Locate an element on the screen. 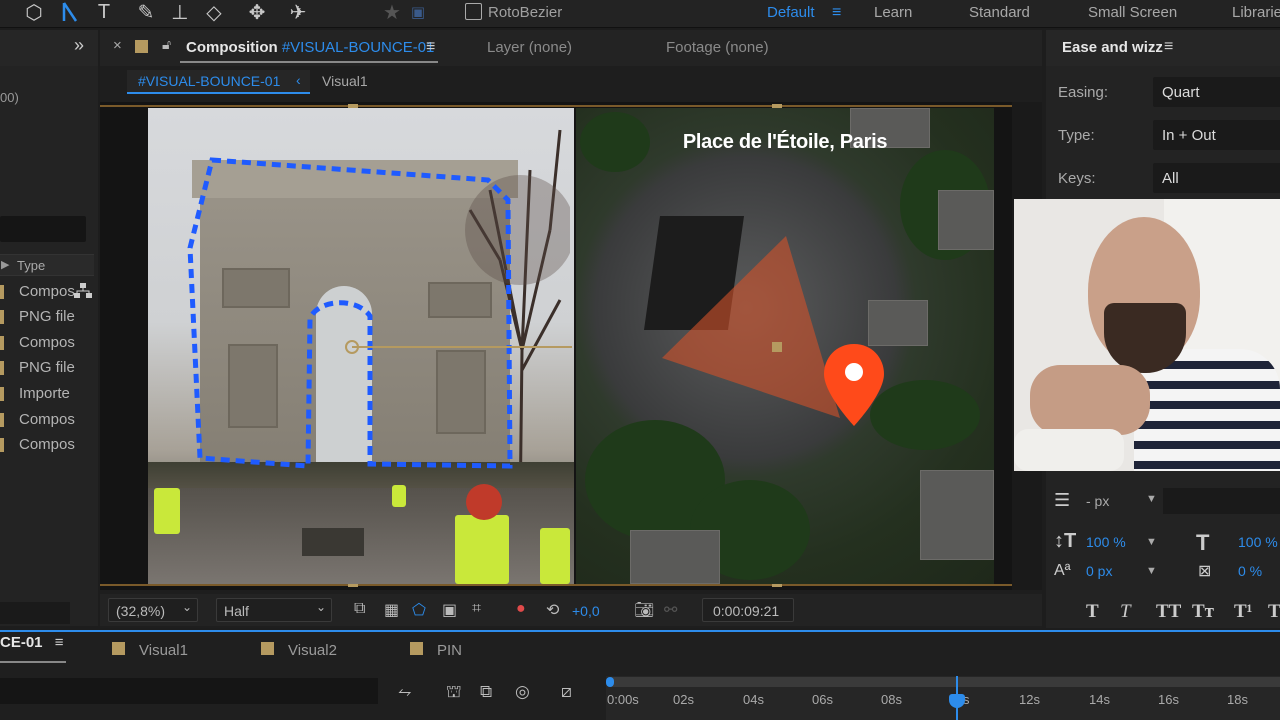 The height and width of the screenshot is (720, 1280). type-value: In + Out is located at coordinates (1189, 135).